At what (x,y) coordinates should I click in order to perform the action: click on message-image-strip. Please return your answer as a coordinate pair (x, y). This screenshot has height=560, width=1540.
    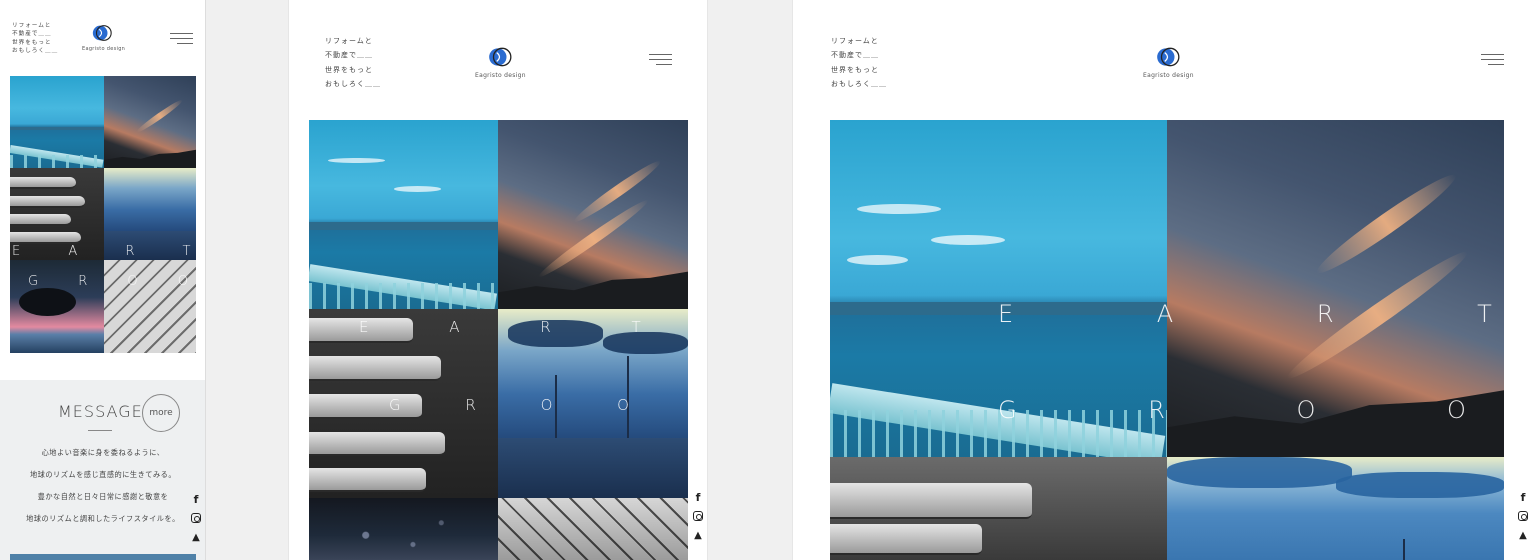
    Looking at the image, I should click on (103, 557).